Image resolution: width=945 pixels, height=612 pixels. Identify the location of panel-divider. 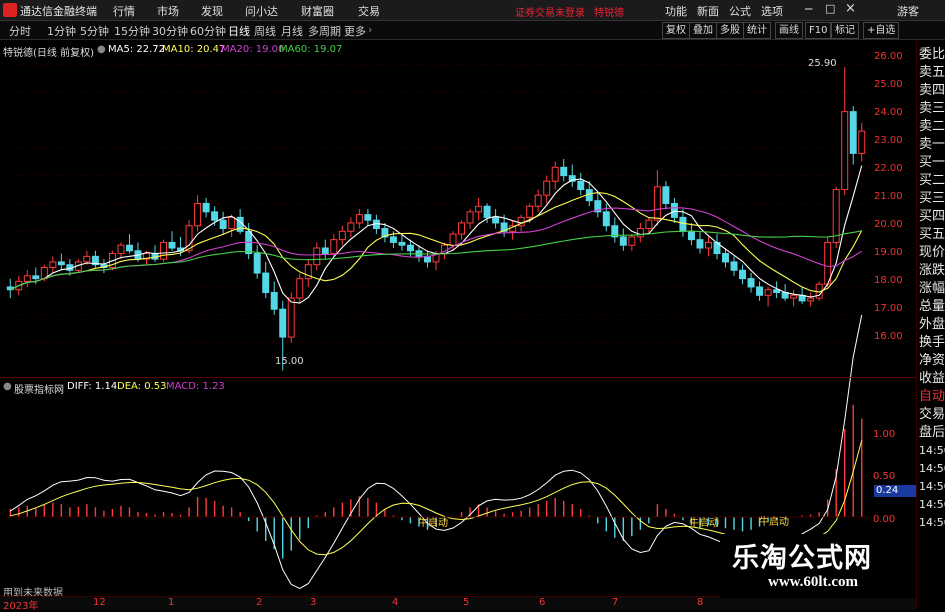
(458, 377).